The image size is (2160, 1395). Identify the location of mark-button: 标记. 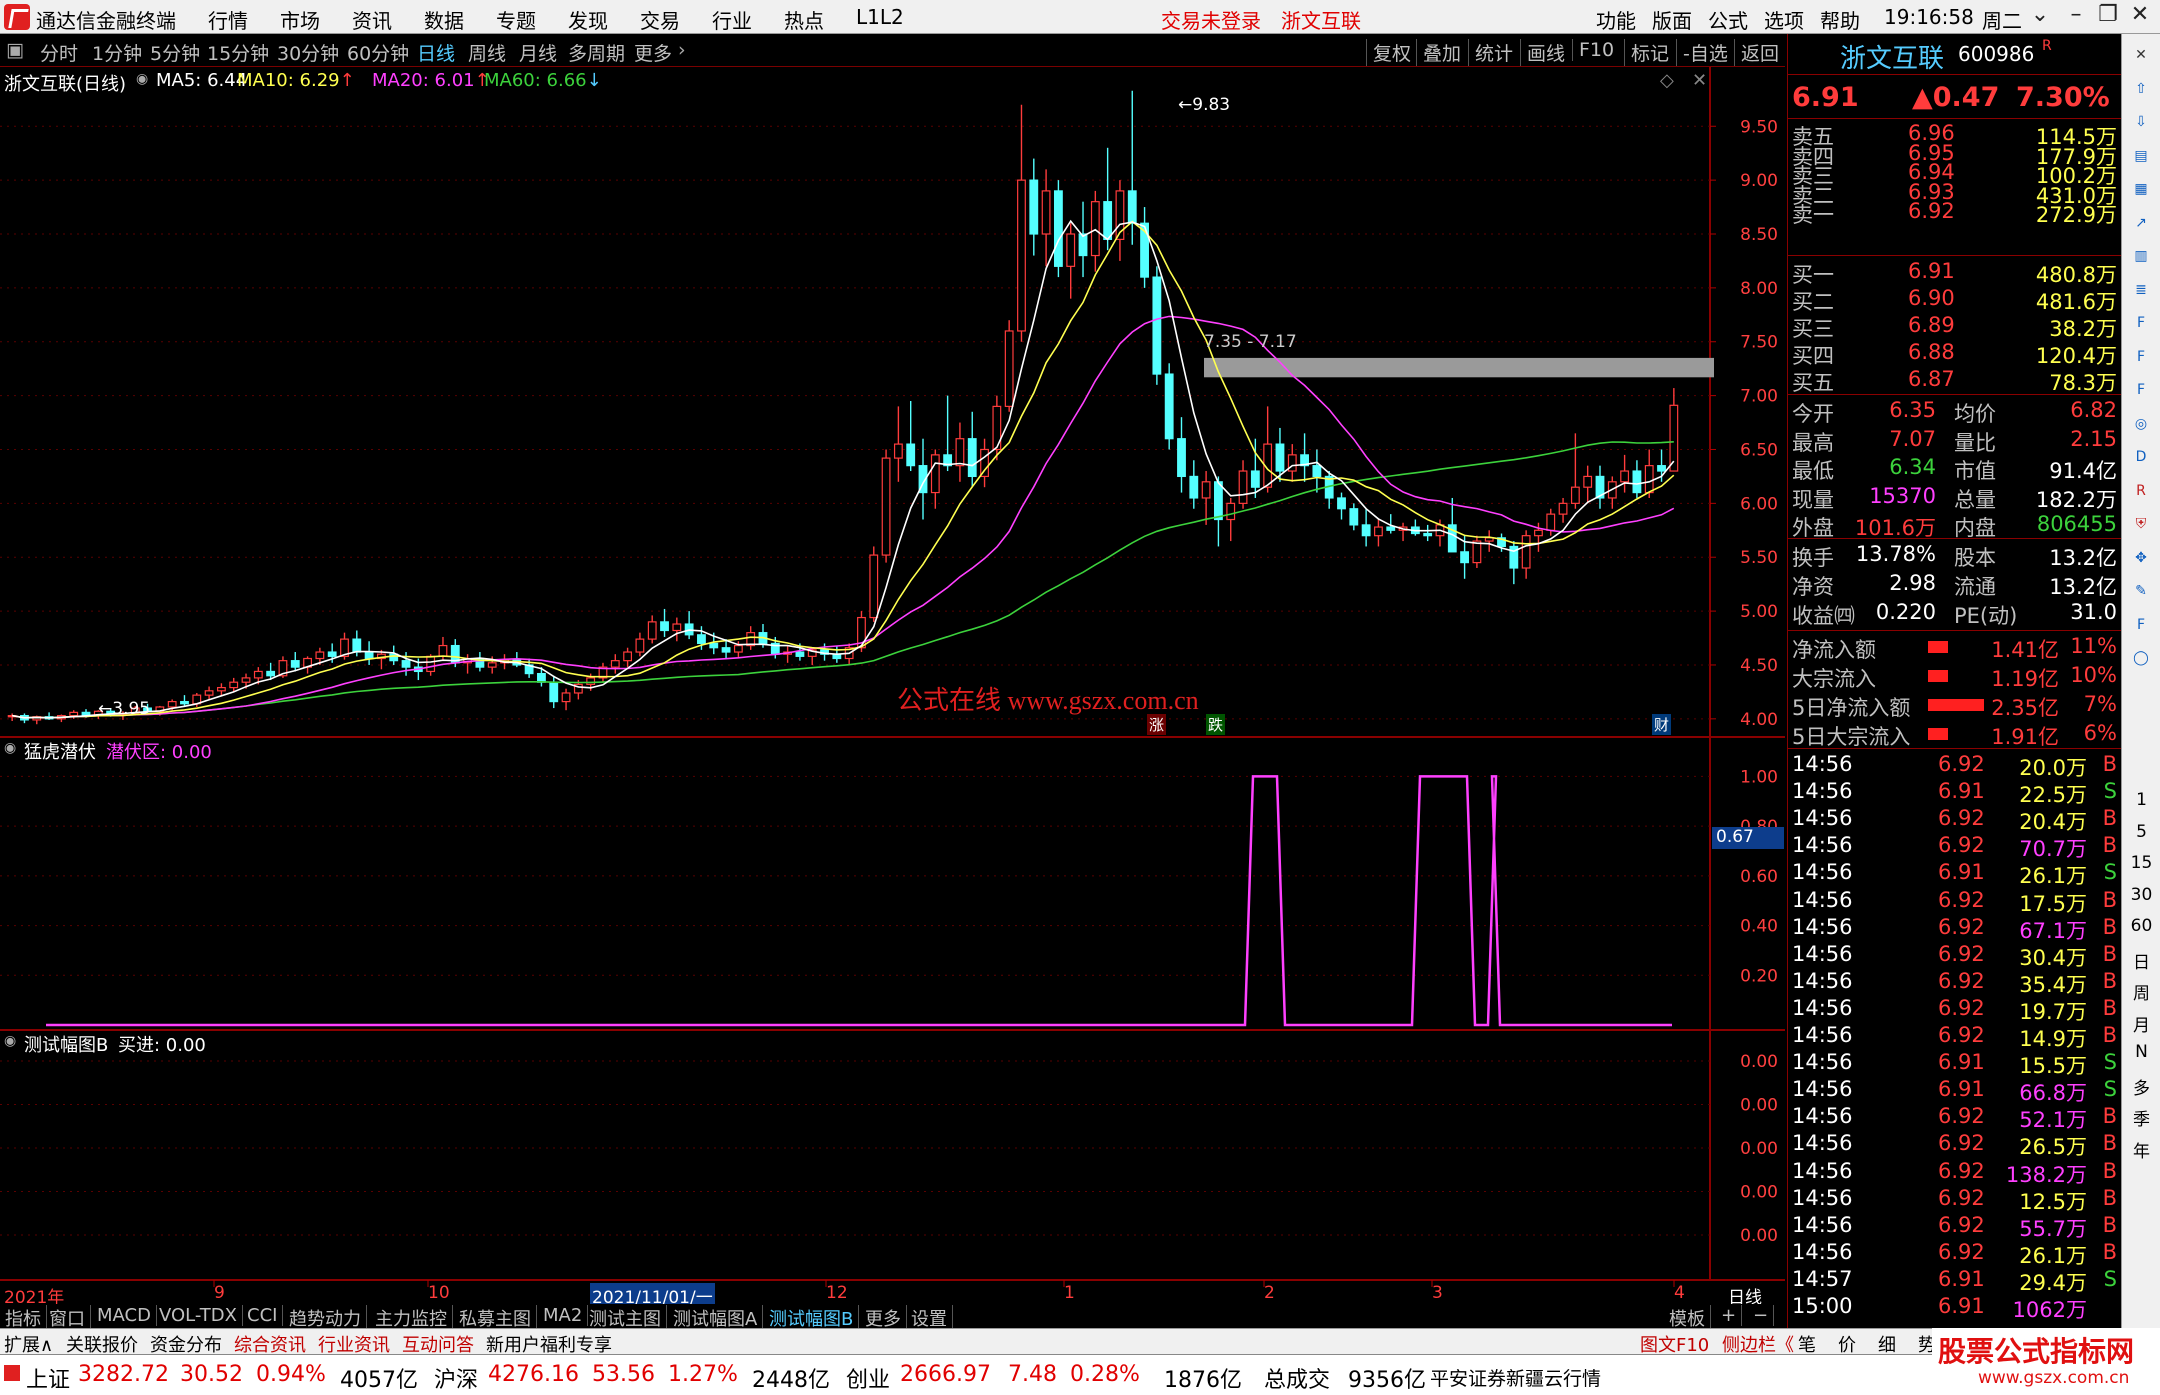
(1646, 52).